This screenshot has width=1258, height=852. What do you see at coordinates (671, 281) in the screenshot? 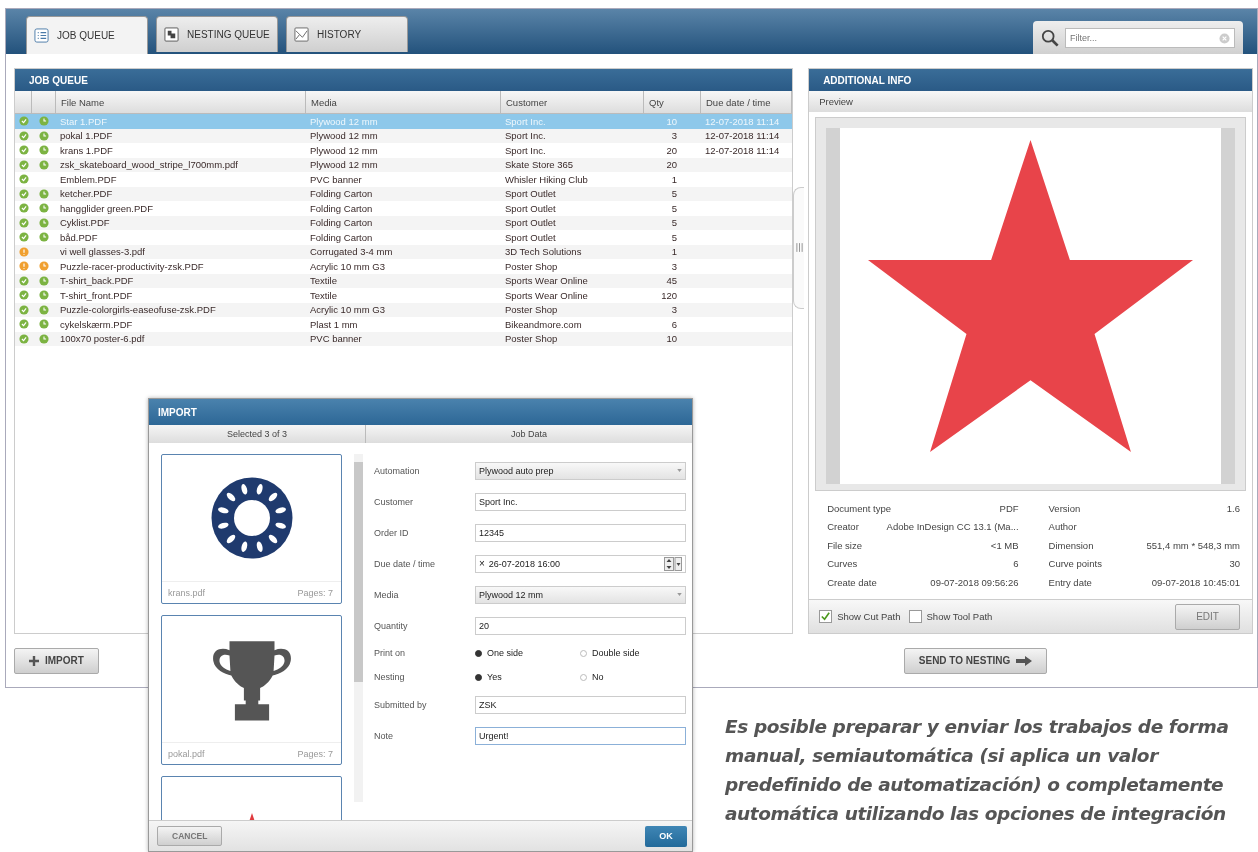
I see `table-cell-text: 45` at bounding box center [671, 281].